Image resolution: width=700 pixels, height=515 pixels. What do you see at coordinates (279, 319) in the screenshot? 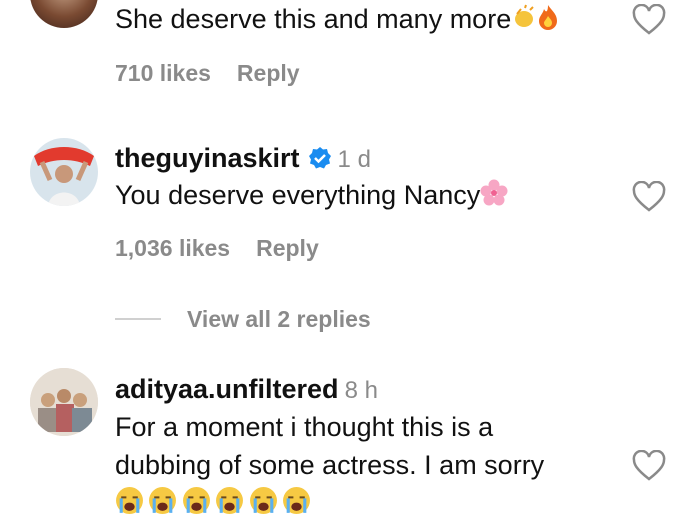
I see `view-replies-button: View all 2 replies` at bounding box center [279, 319].